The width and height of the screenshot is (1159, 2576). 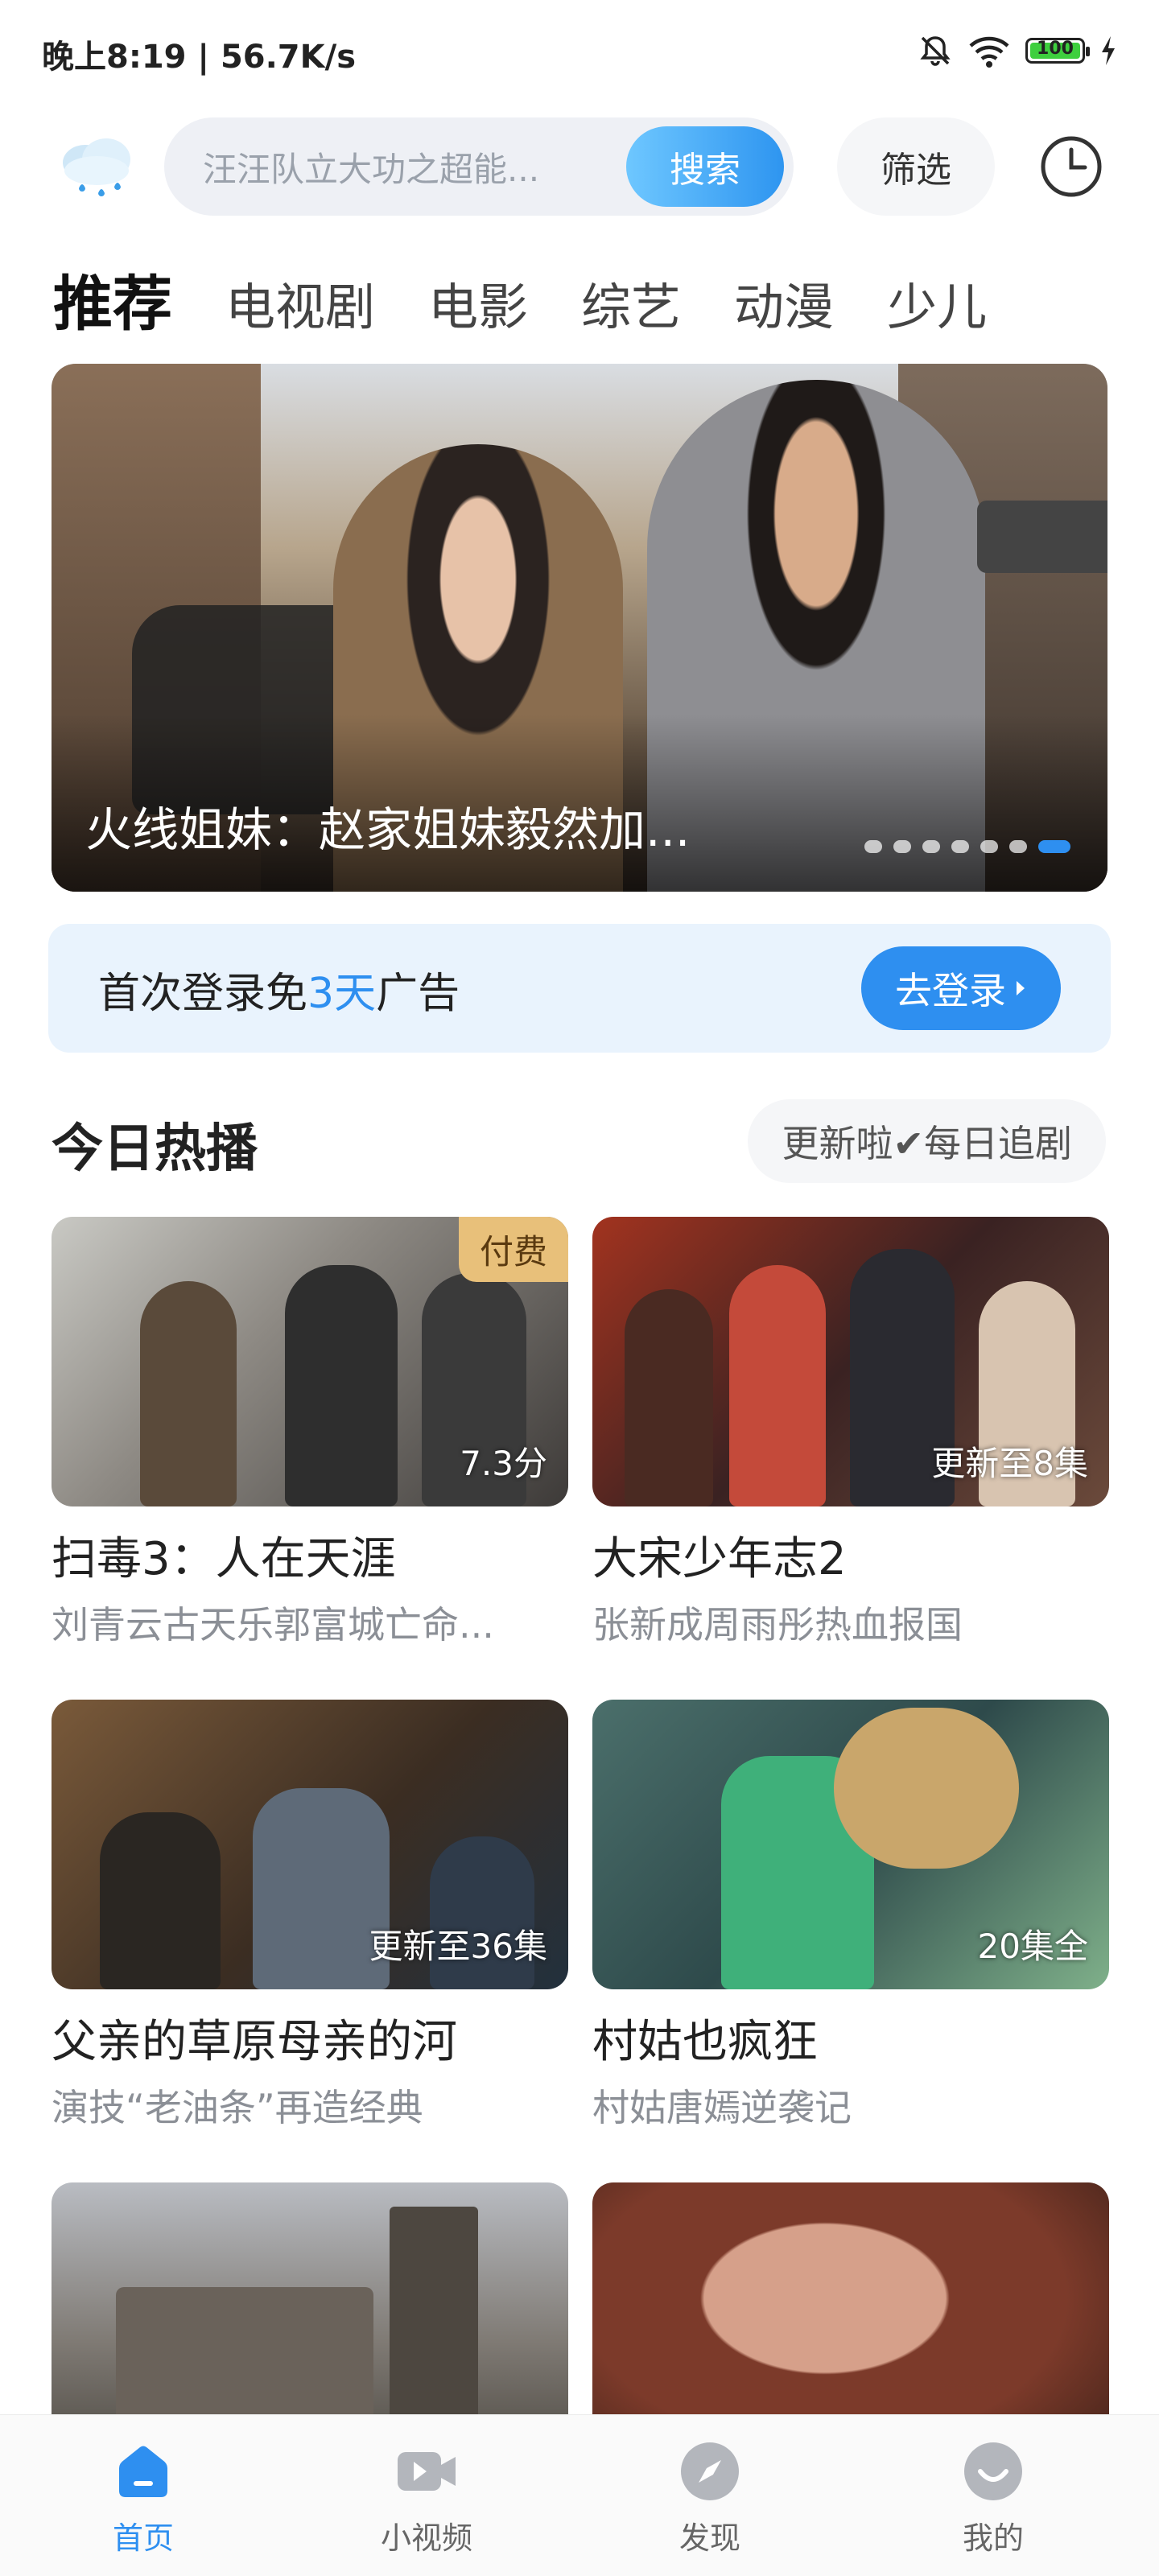 I want to click on video-title: 扫毒3：人在天涯, so click(x=310, y=1555).